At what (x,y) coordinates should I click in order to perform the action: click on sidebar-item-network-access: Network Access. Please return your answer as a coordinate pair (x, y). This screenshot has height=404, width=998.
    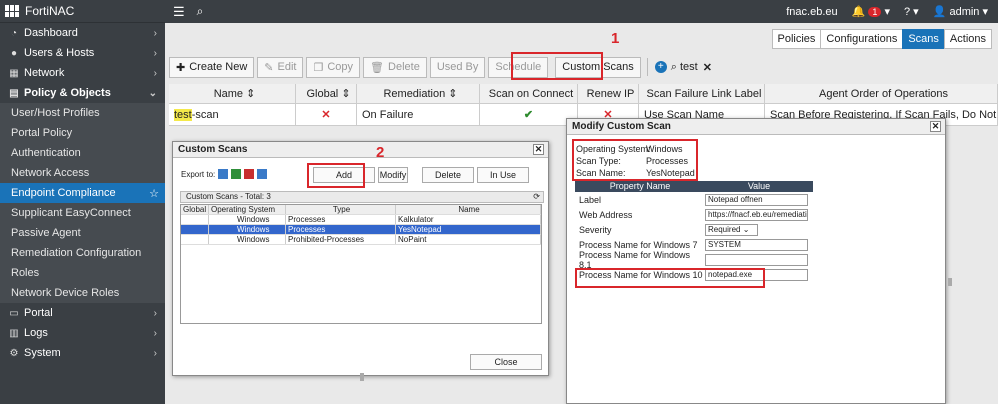
    Looking at the image, I should click on (82, 173).